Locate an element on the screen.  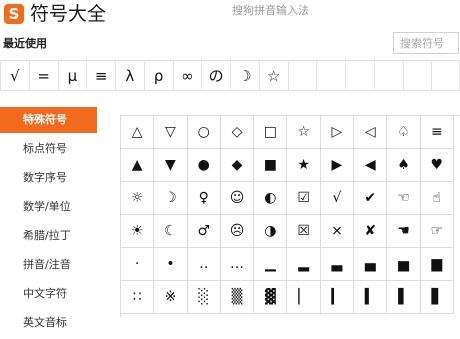
symbol-cell: ☀ is located at coordinates (138, 231).